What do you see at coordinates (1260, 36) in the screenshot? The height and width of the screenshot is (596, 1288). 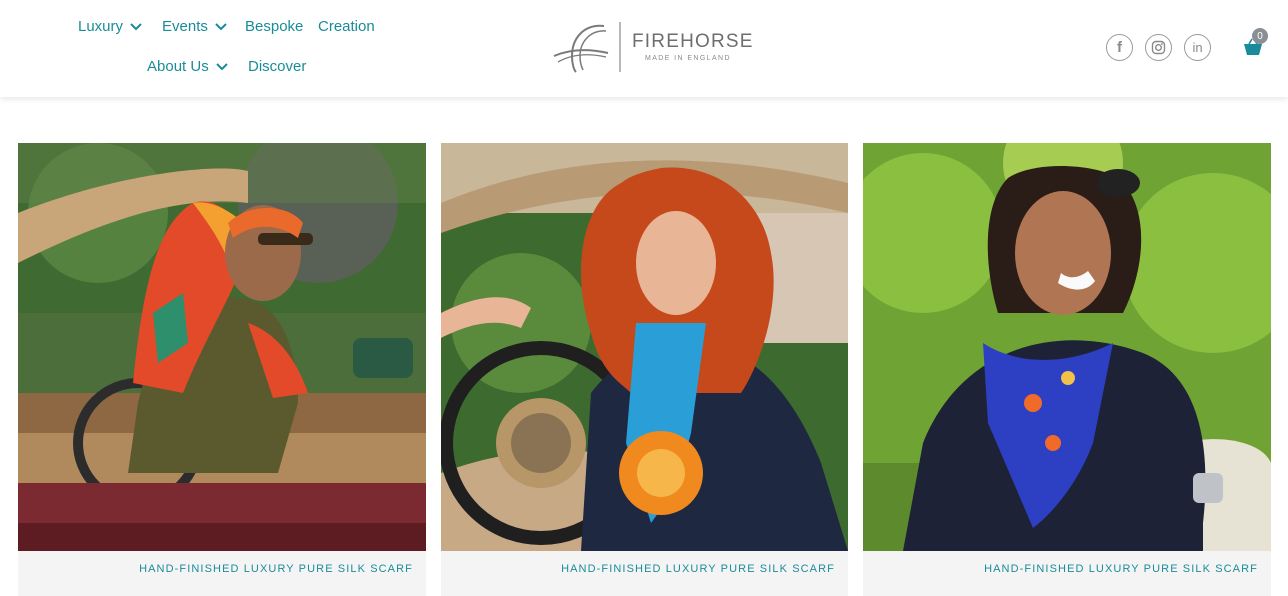 I see `cart-count-badge: 0` at bounding box center [1260, 36].